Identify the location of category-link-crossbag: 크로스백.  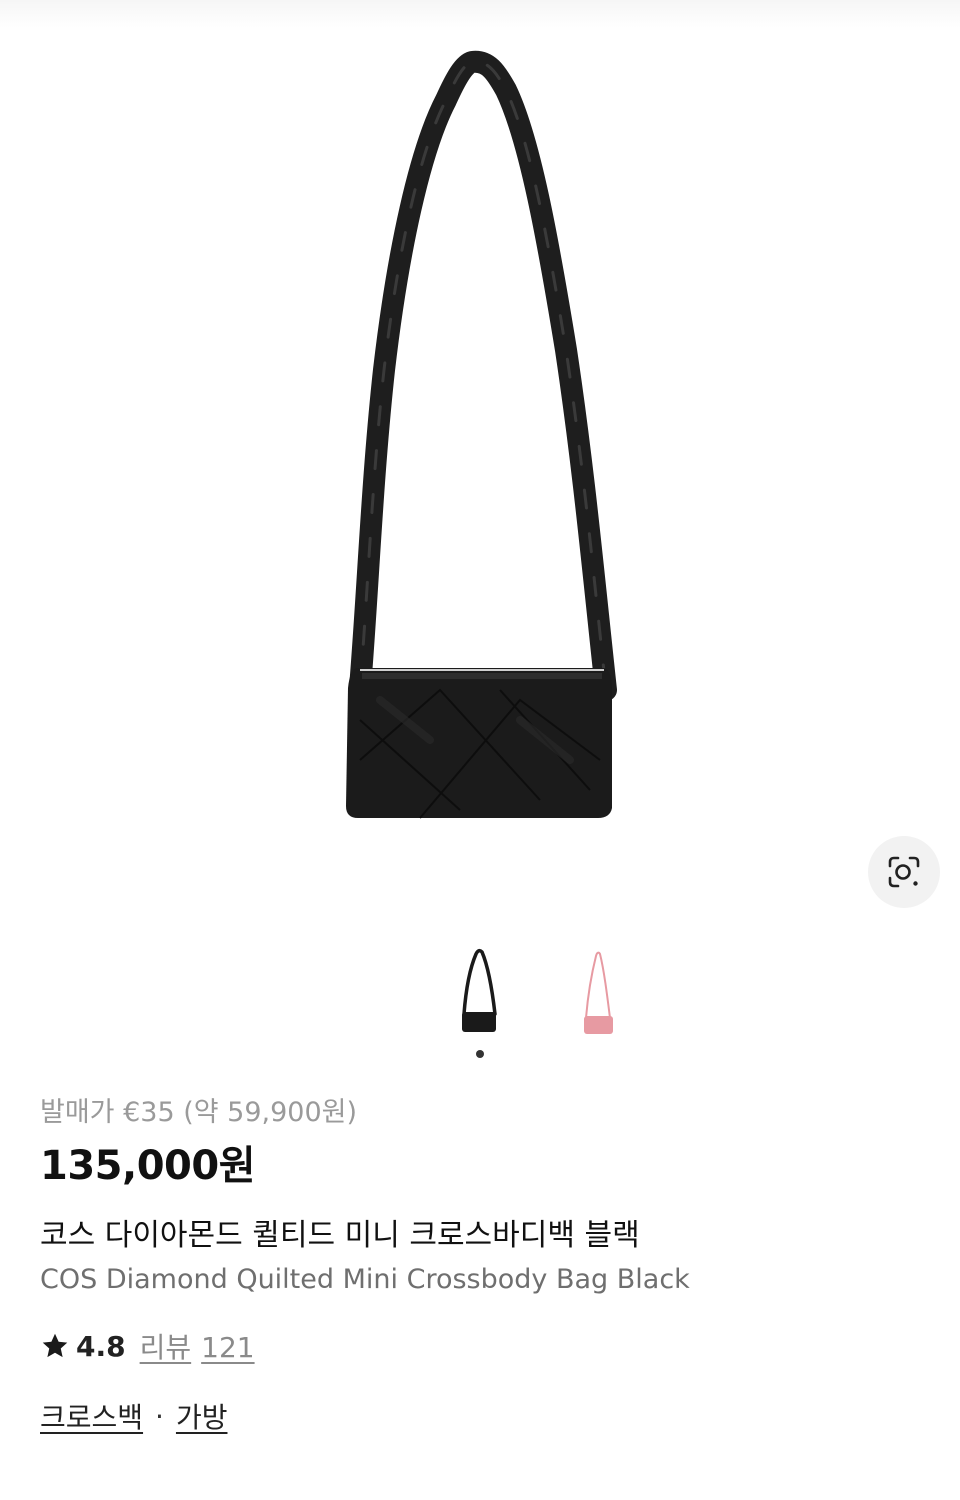
(91, 1416).